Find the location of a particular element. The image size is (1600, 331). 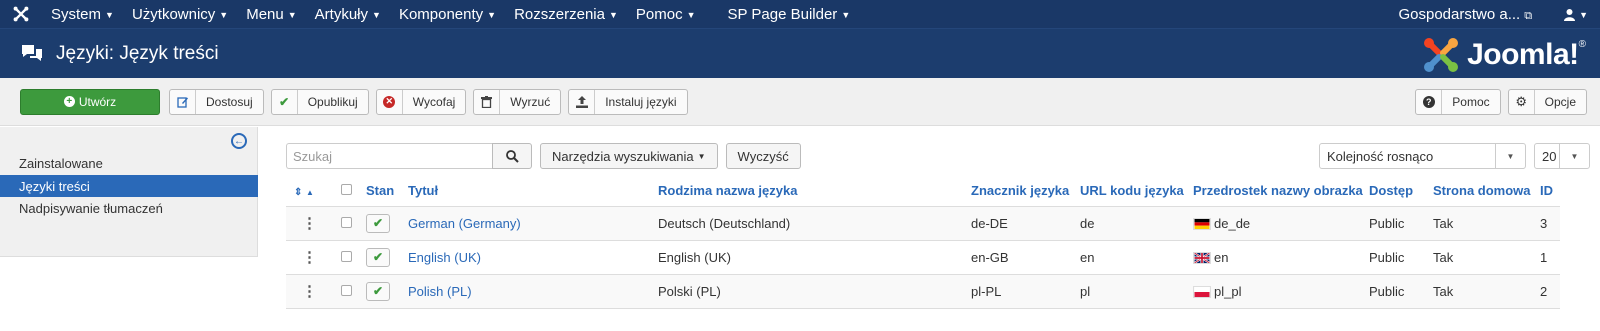

install-languages-button: Instaluj języki is located at coordinates (628, 101).